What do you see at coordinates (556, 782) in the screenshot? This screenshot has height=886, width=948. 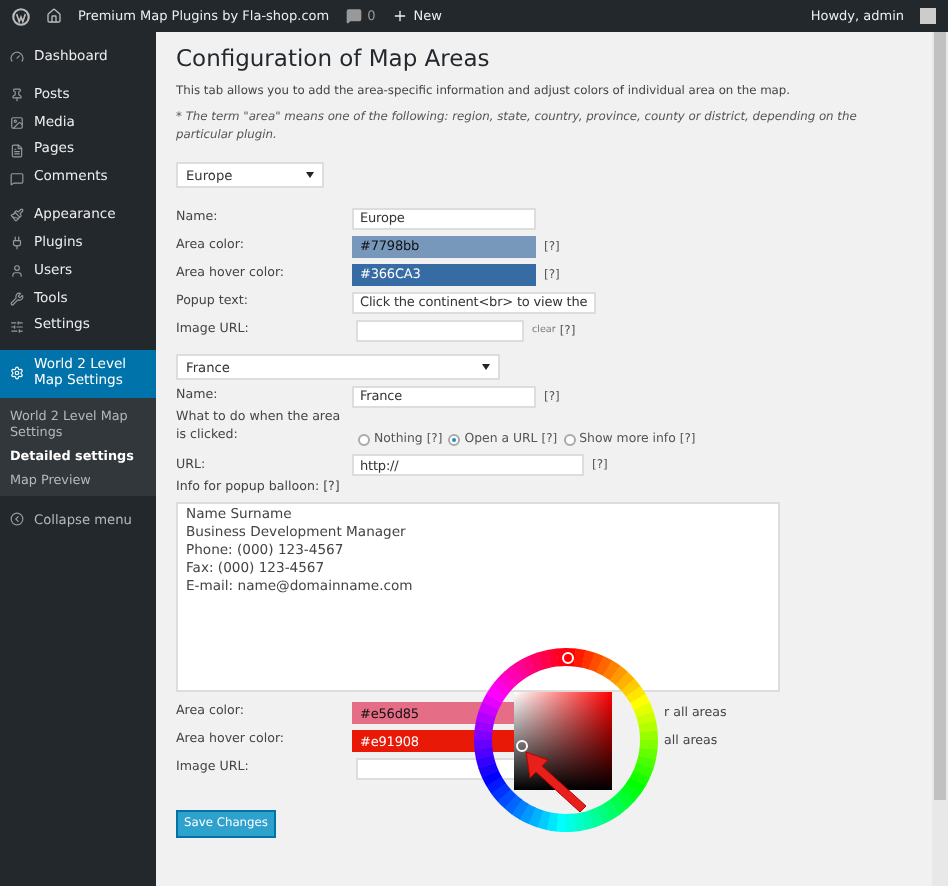 I see `pointer-arrow-icon` at bounding box center [556, 782].